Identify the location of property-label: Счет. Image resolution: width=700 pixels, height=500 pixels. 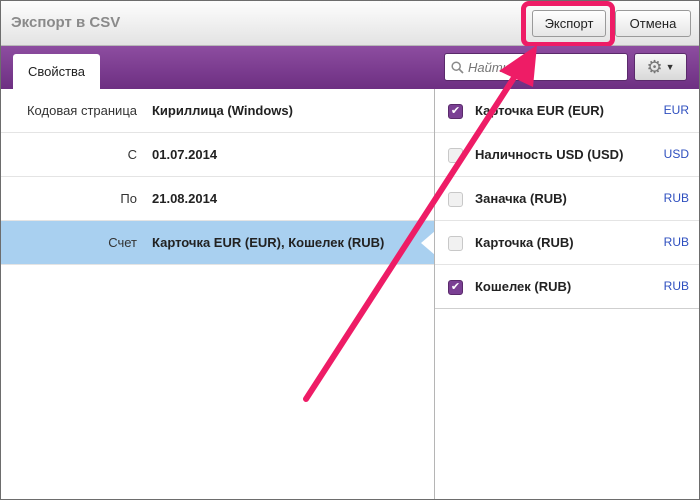
(122, 242).